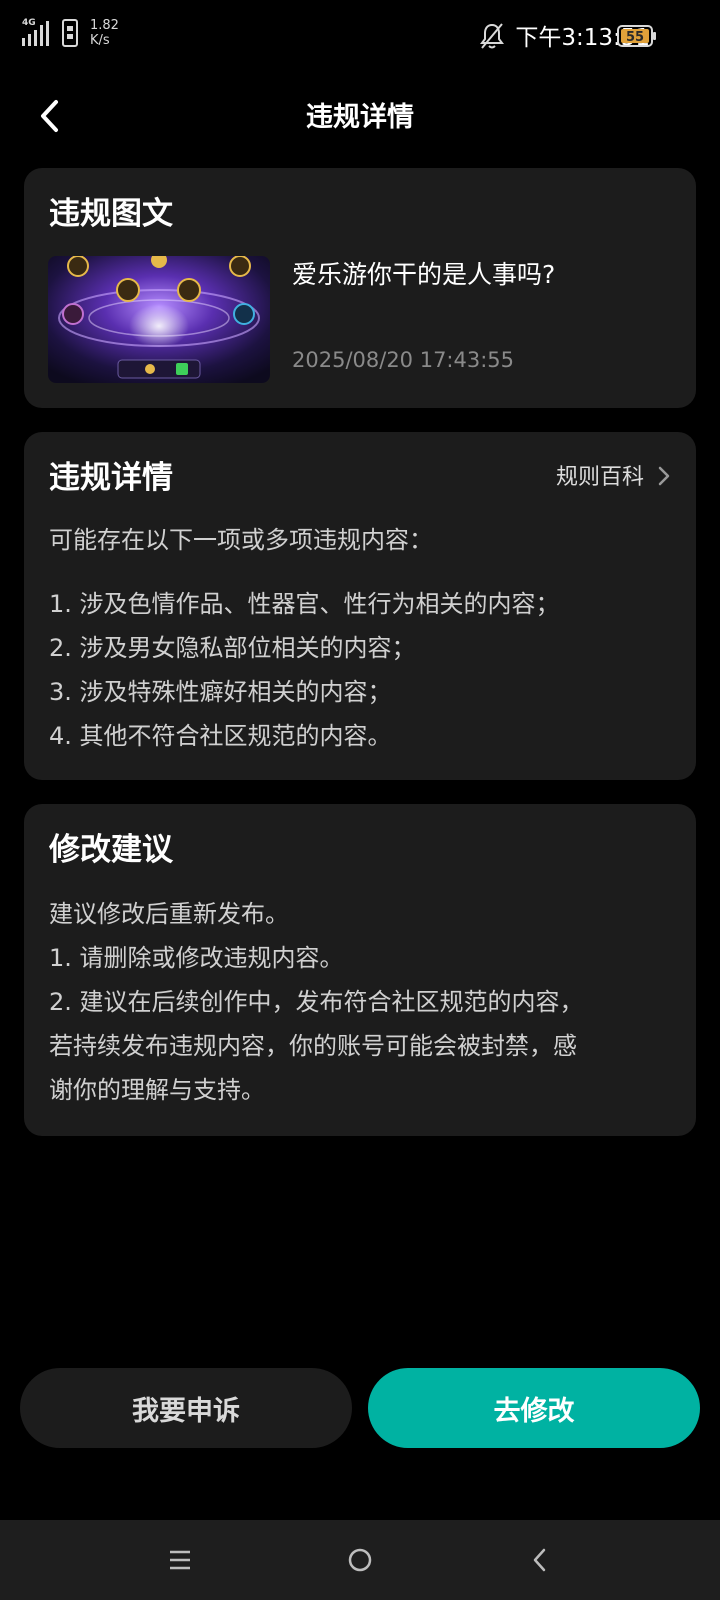 Image resolution: width=720 pixels, height=1600 pixels. What do you see at coordinates (111, 478) in the screenshot?
I see `card-title: 违规详情` at bounding box center [111, 478].